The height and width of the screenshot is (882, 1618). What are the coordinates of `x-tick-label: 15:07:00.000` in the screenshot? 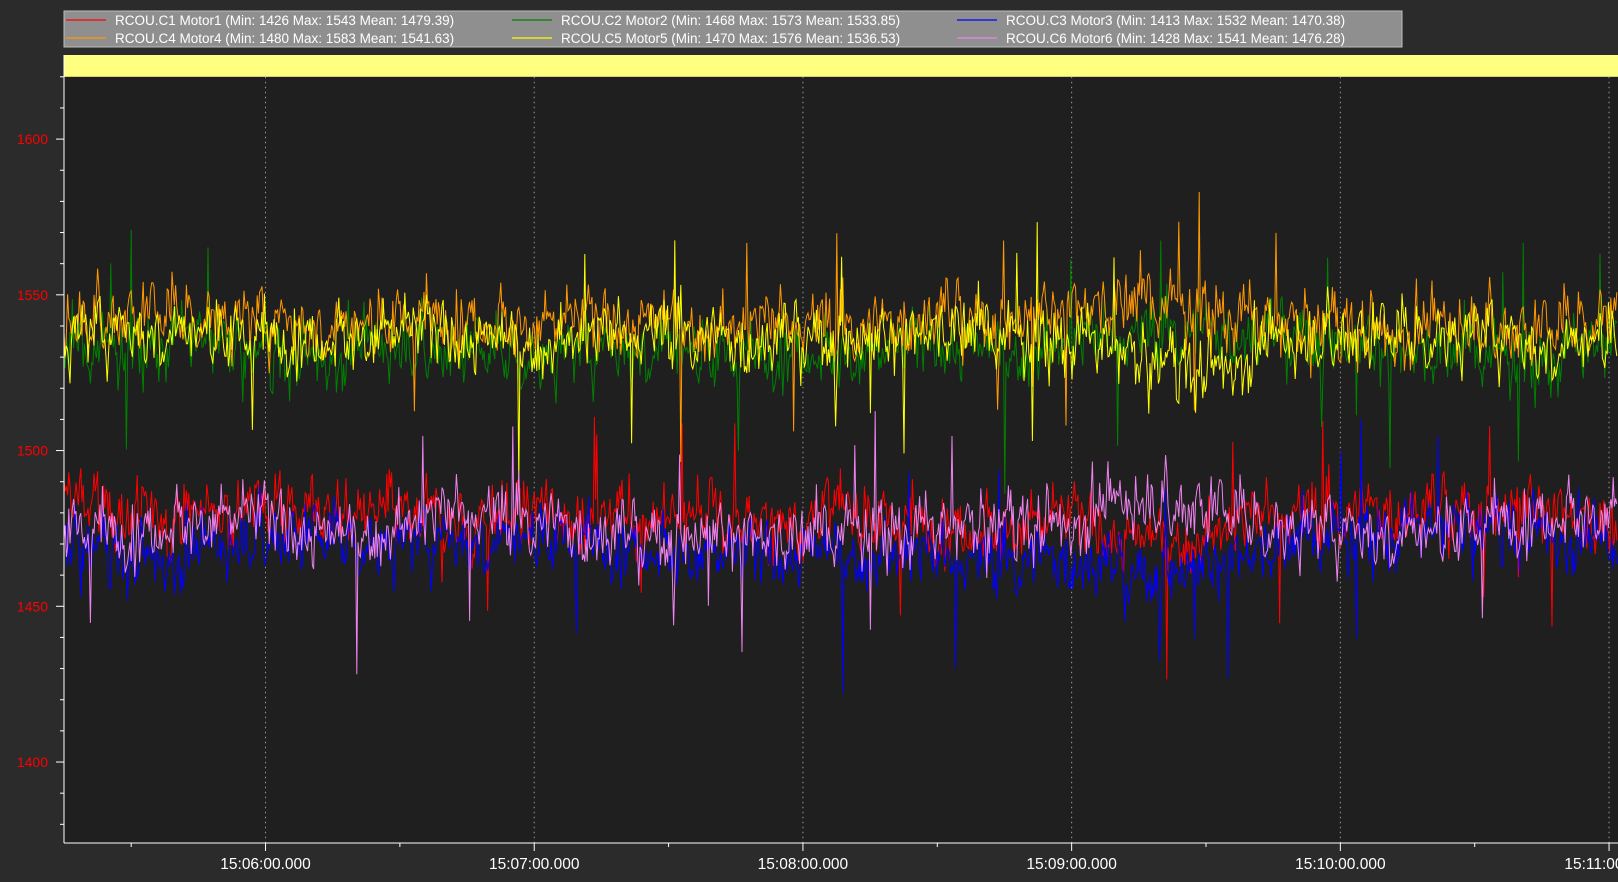 It's located at (534, 864).